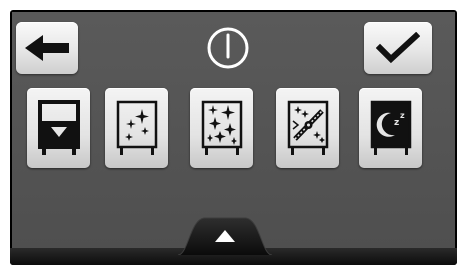 This screenshot has width=461, height=269. I want to click on back-button, so click(47, 48).